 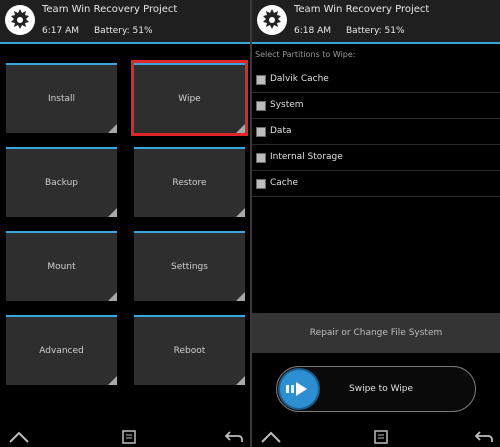 I want to click on backup-button: Backup, so click(x=61, y=182).